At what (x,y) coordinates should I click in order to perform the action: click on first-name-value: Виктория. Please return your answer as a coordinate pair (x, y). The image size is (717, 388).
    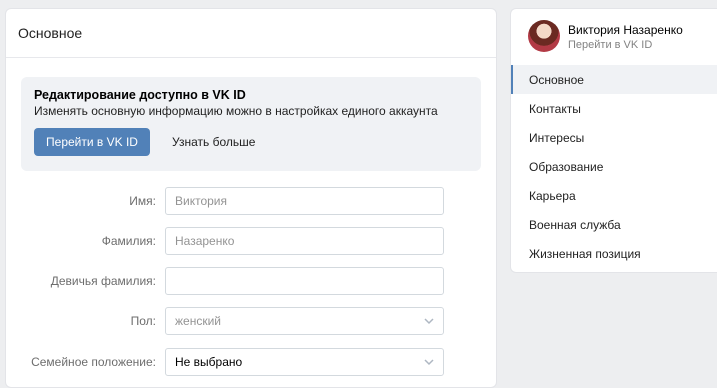
    Looking at the image, I should click on (201, 201).